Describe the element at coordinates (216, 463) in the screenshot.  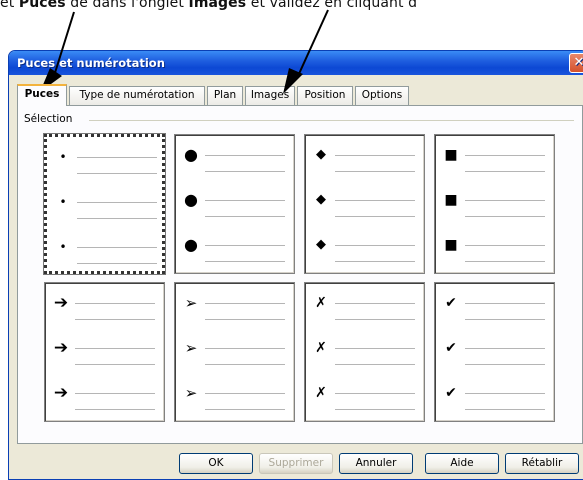
I see `ok-button: OK` at that location.